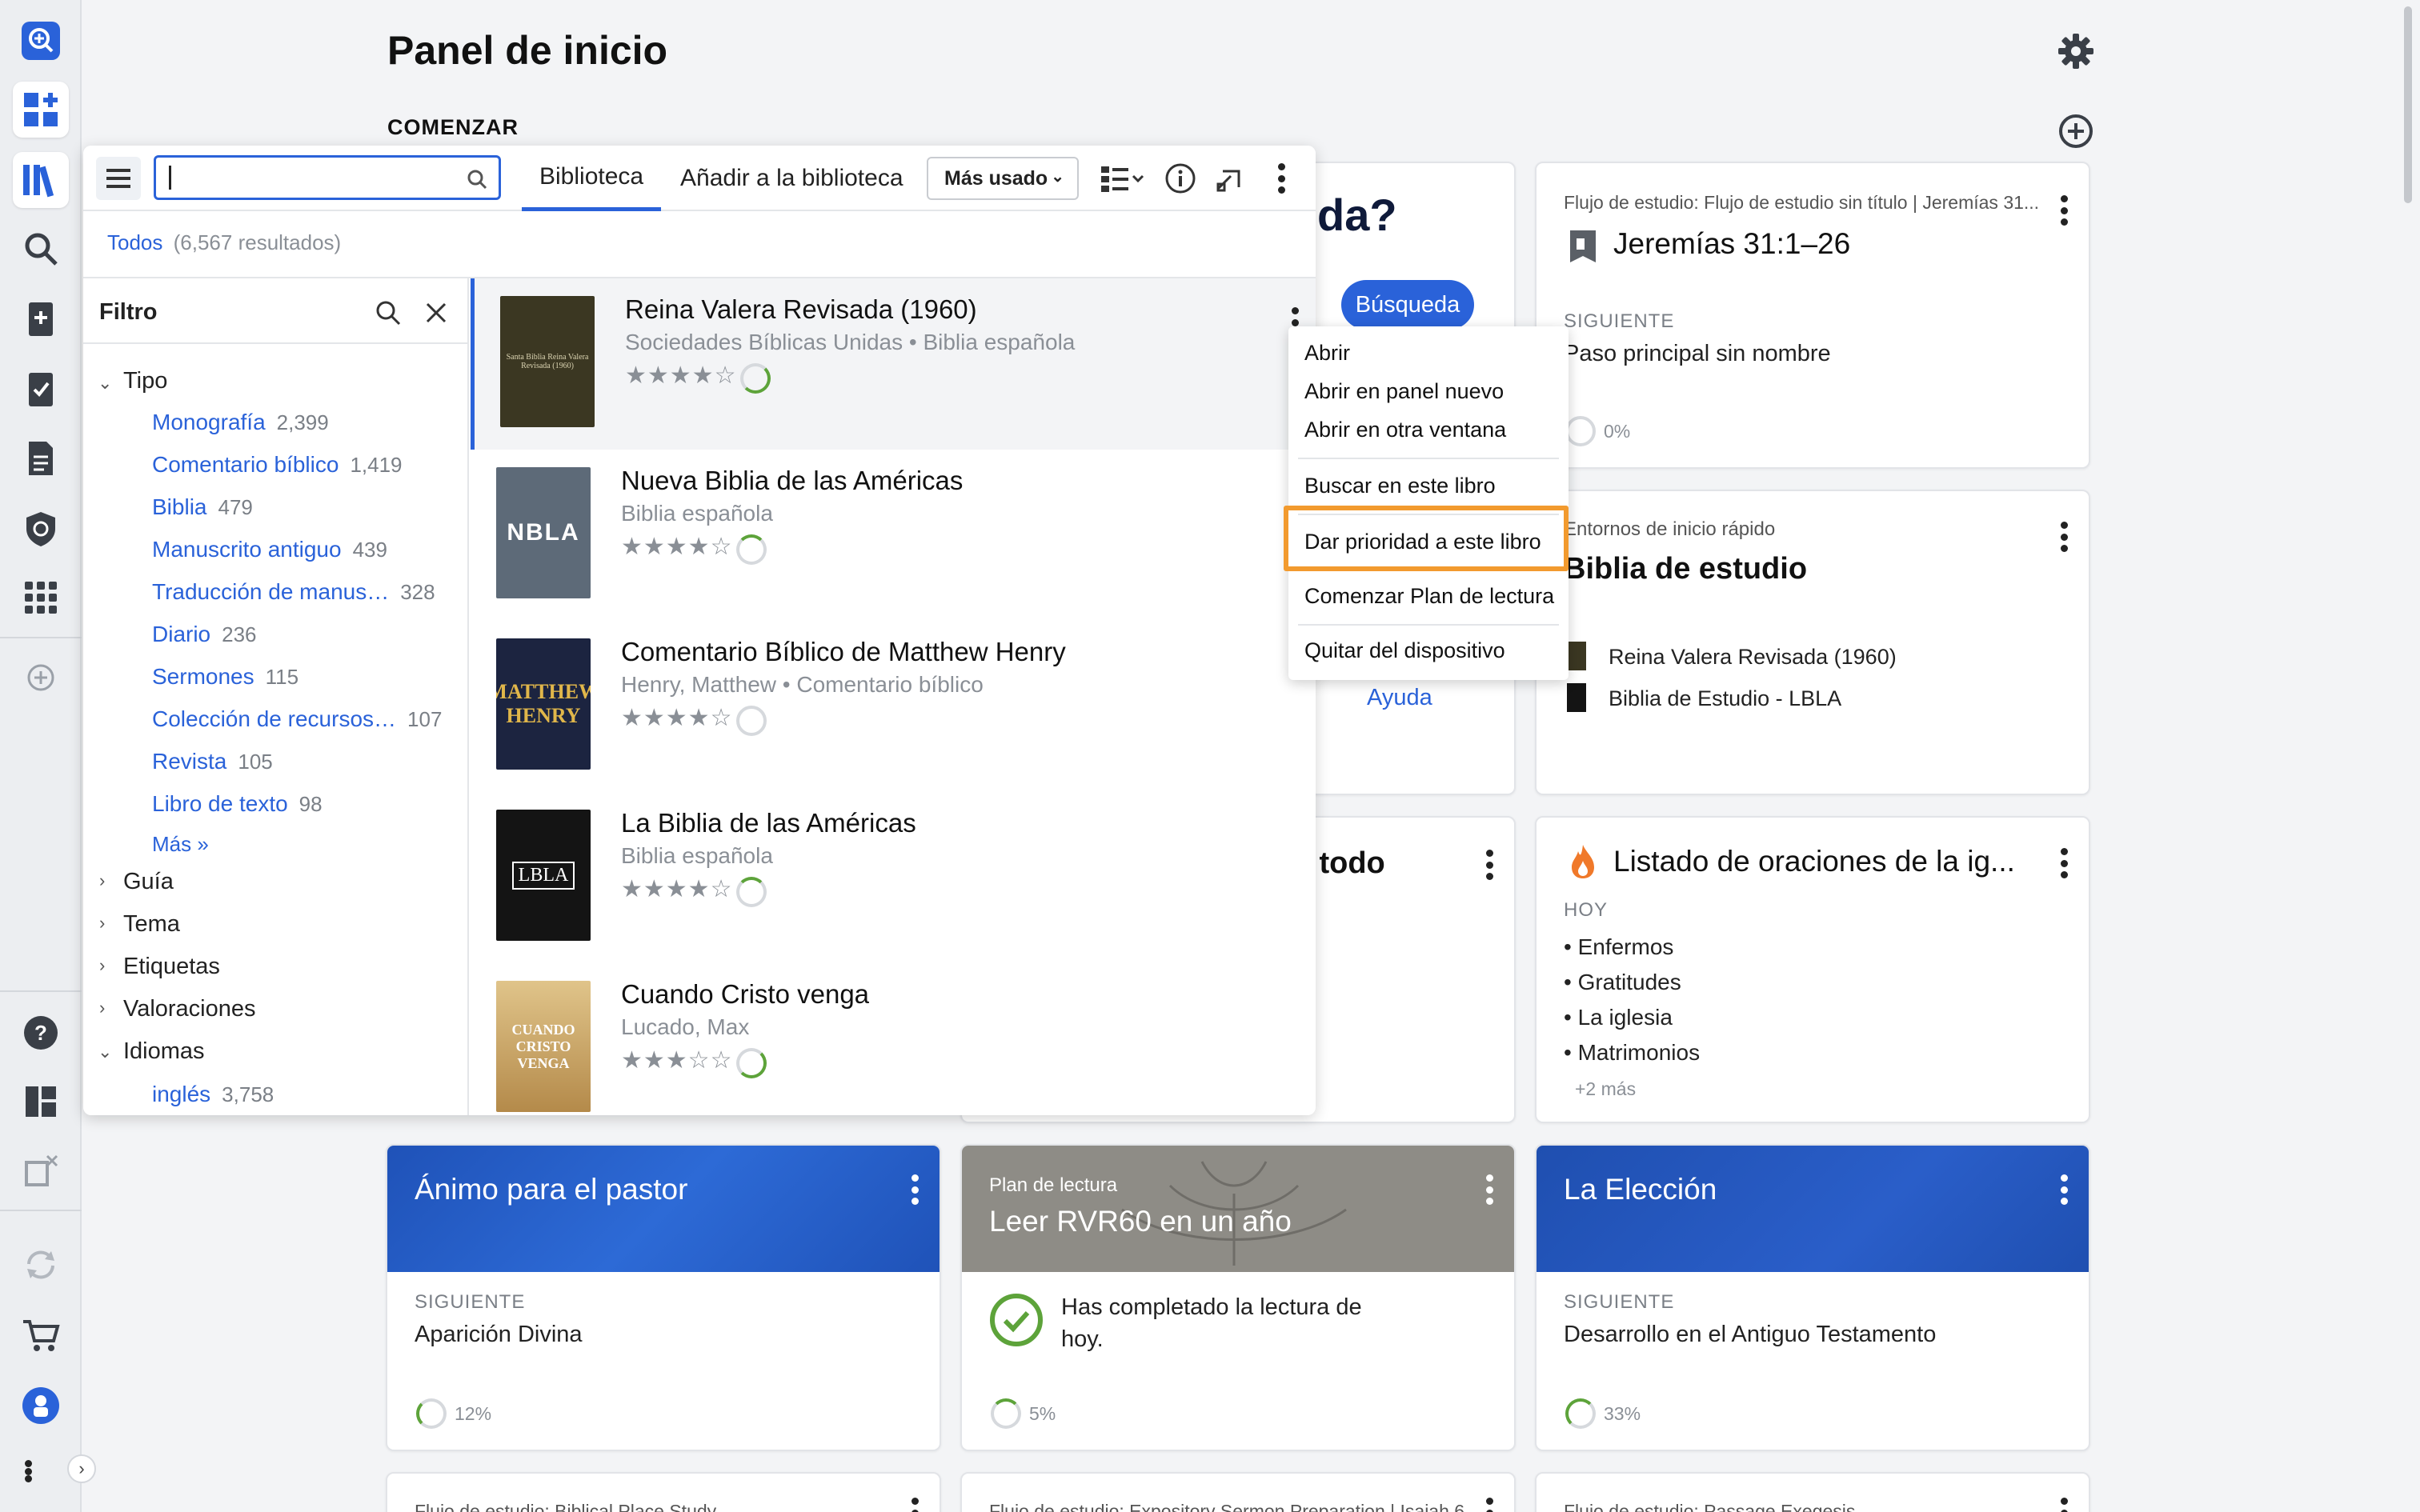 The width and height of the screenshot is (2420, 1512). What do you see at coordinates (2076, 51) in the screenshot?
I see `gear-icon` at bounding box center [2076, 51].